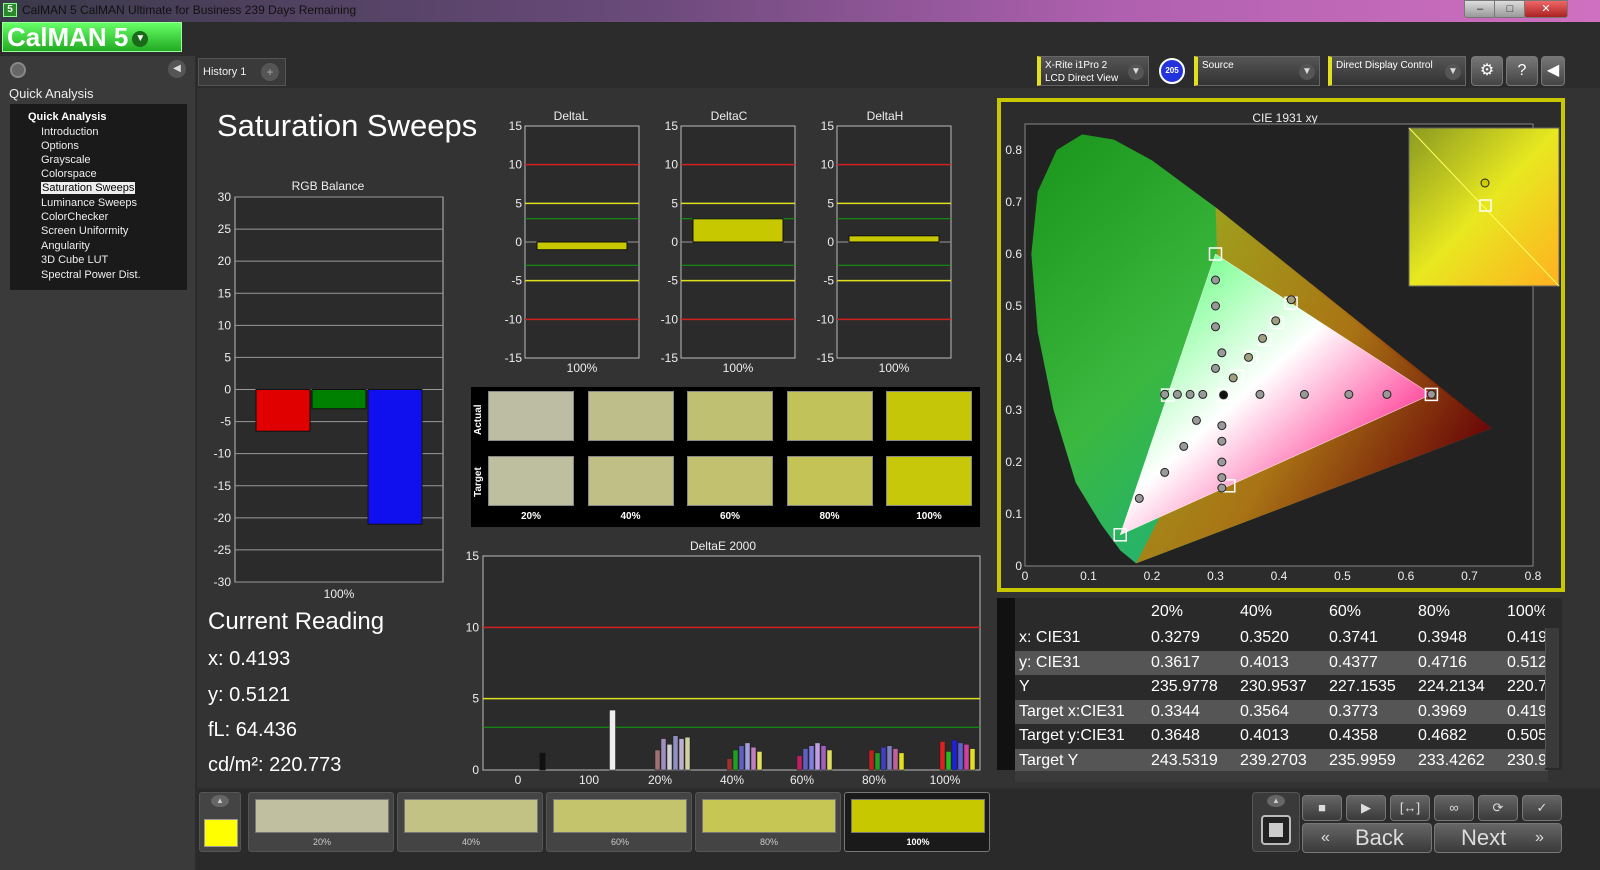 This screenshot has width=1600, height=870. Describe the element at coordinates (1257, 71) in the screenshot. I see `source-selector: Source ▼` at that location.